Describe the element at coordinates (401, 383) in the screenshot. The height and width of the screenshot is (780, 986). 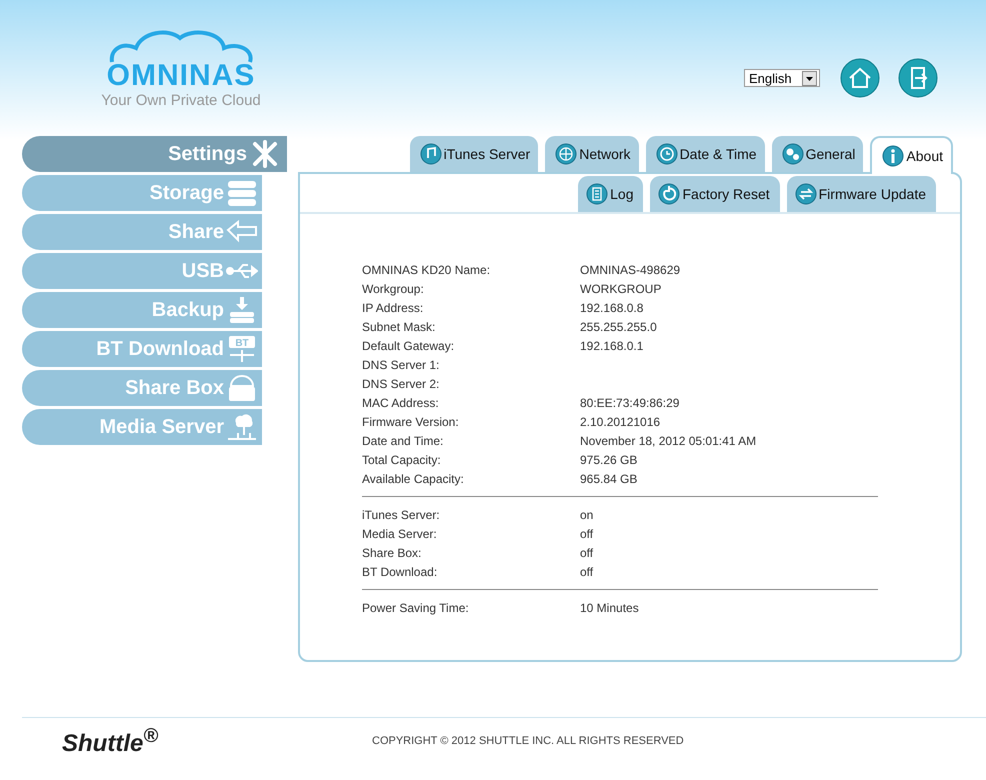
I see `info-label: DNS Server 2:` at that location.